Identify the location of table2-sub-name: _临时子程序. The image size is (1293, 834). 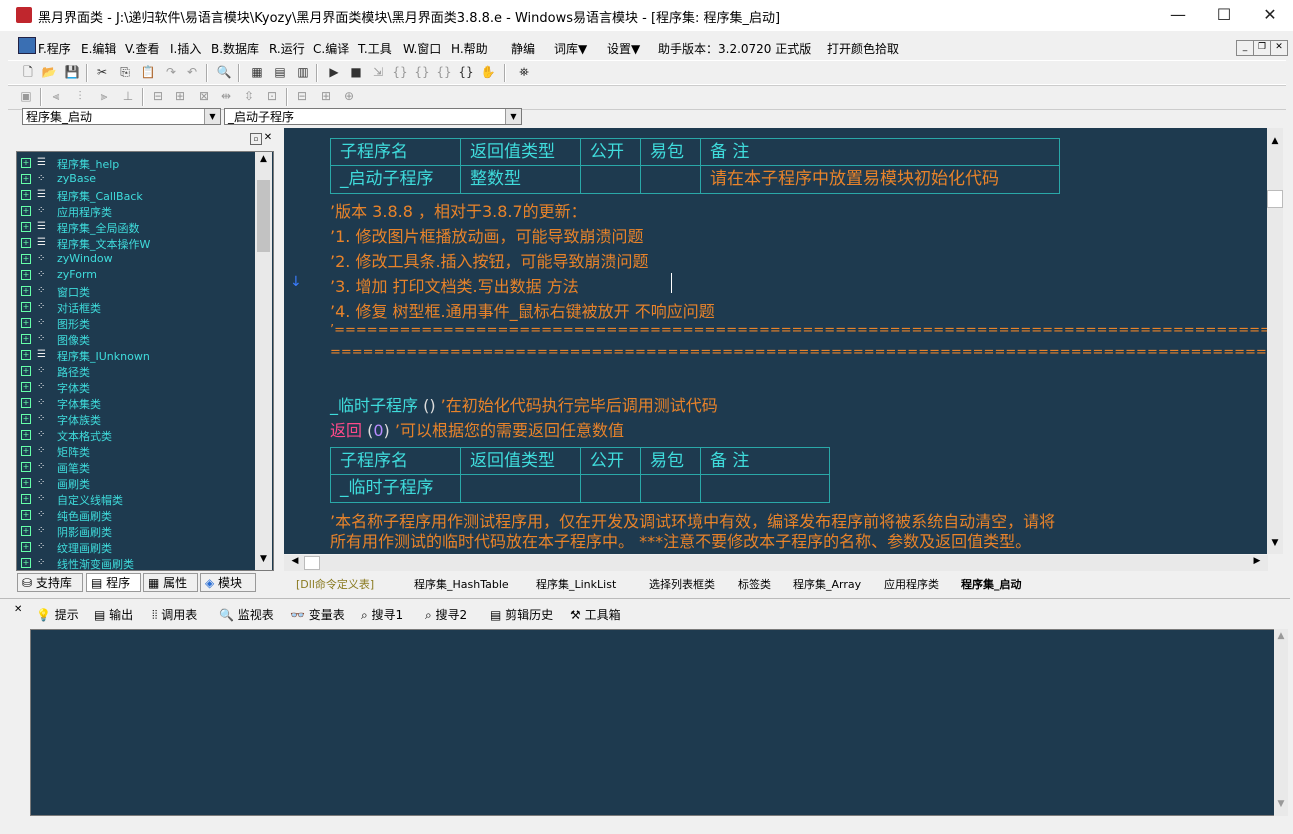
(395, 488).